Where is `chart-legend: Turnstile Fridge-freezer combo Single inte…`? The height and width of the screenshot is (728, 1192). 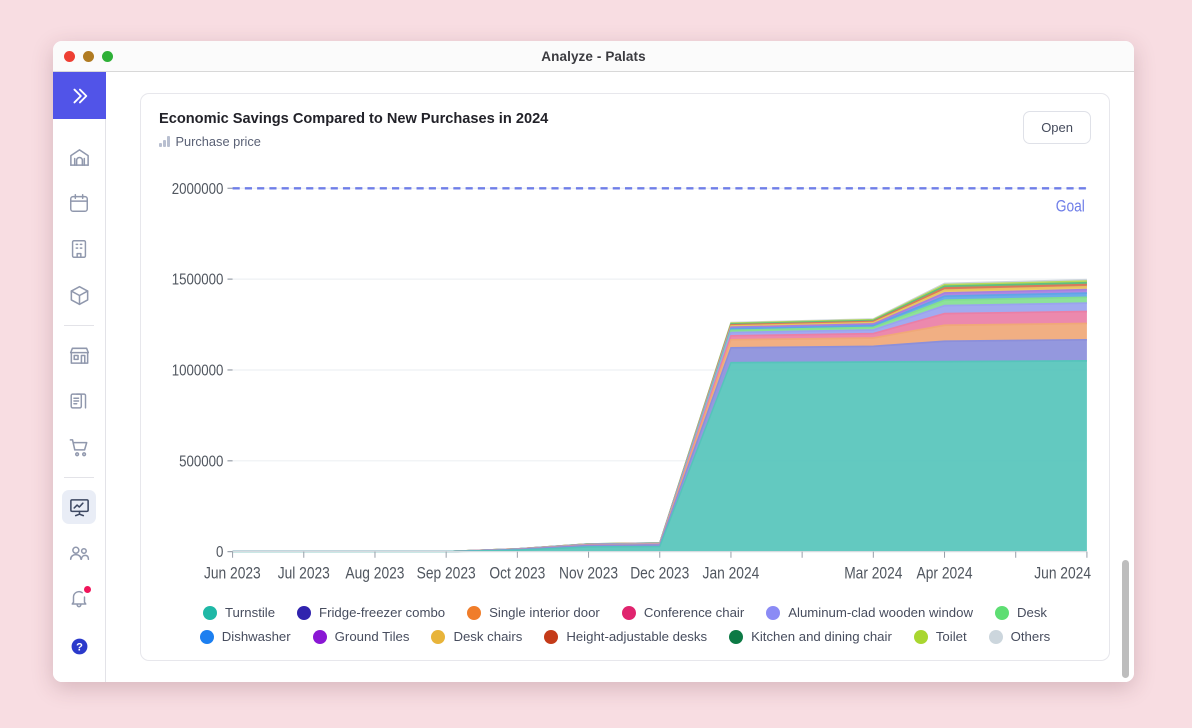 chart-legend: Turnstile Fridge-freezer combo Single inte… is located at coordinates (625, 626).